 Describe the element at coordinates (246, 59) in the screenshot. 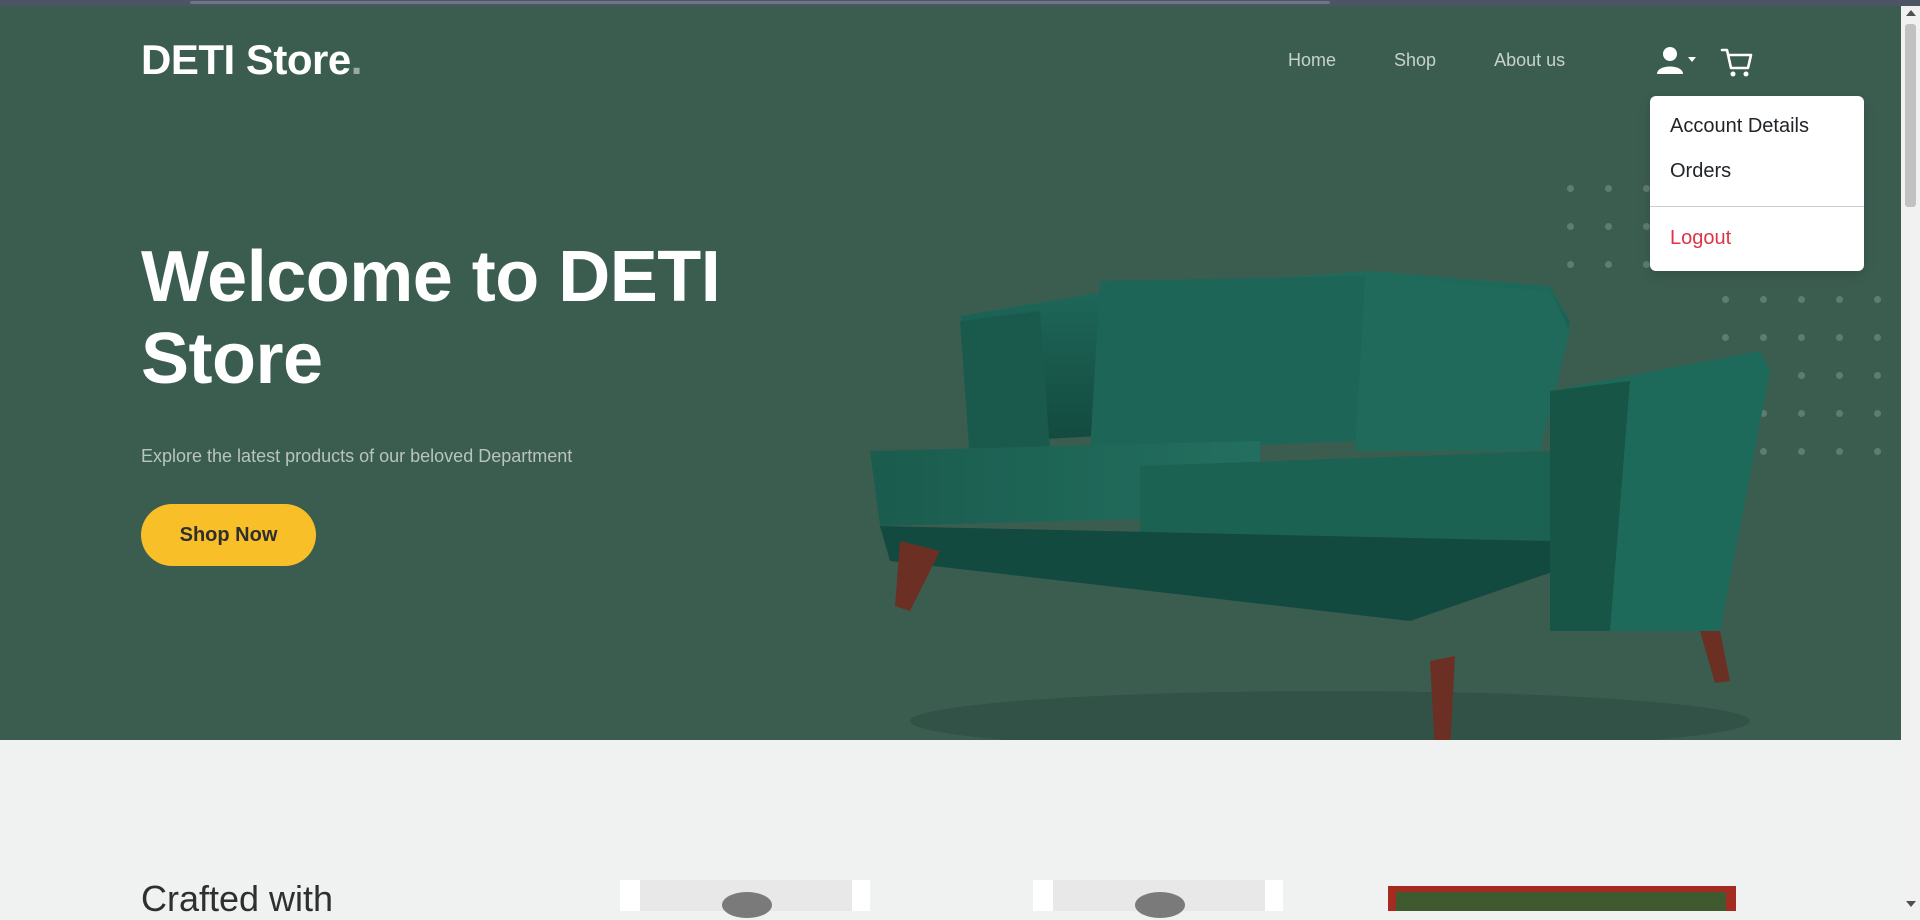

I see `brand-name: DETI Store` at that location.